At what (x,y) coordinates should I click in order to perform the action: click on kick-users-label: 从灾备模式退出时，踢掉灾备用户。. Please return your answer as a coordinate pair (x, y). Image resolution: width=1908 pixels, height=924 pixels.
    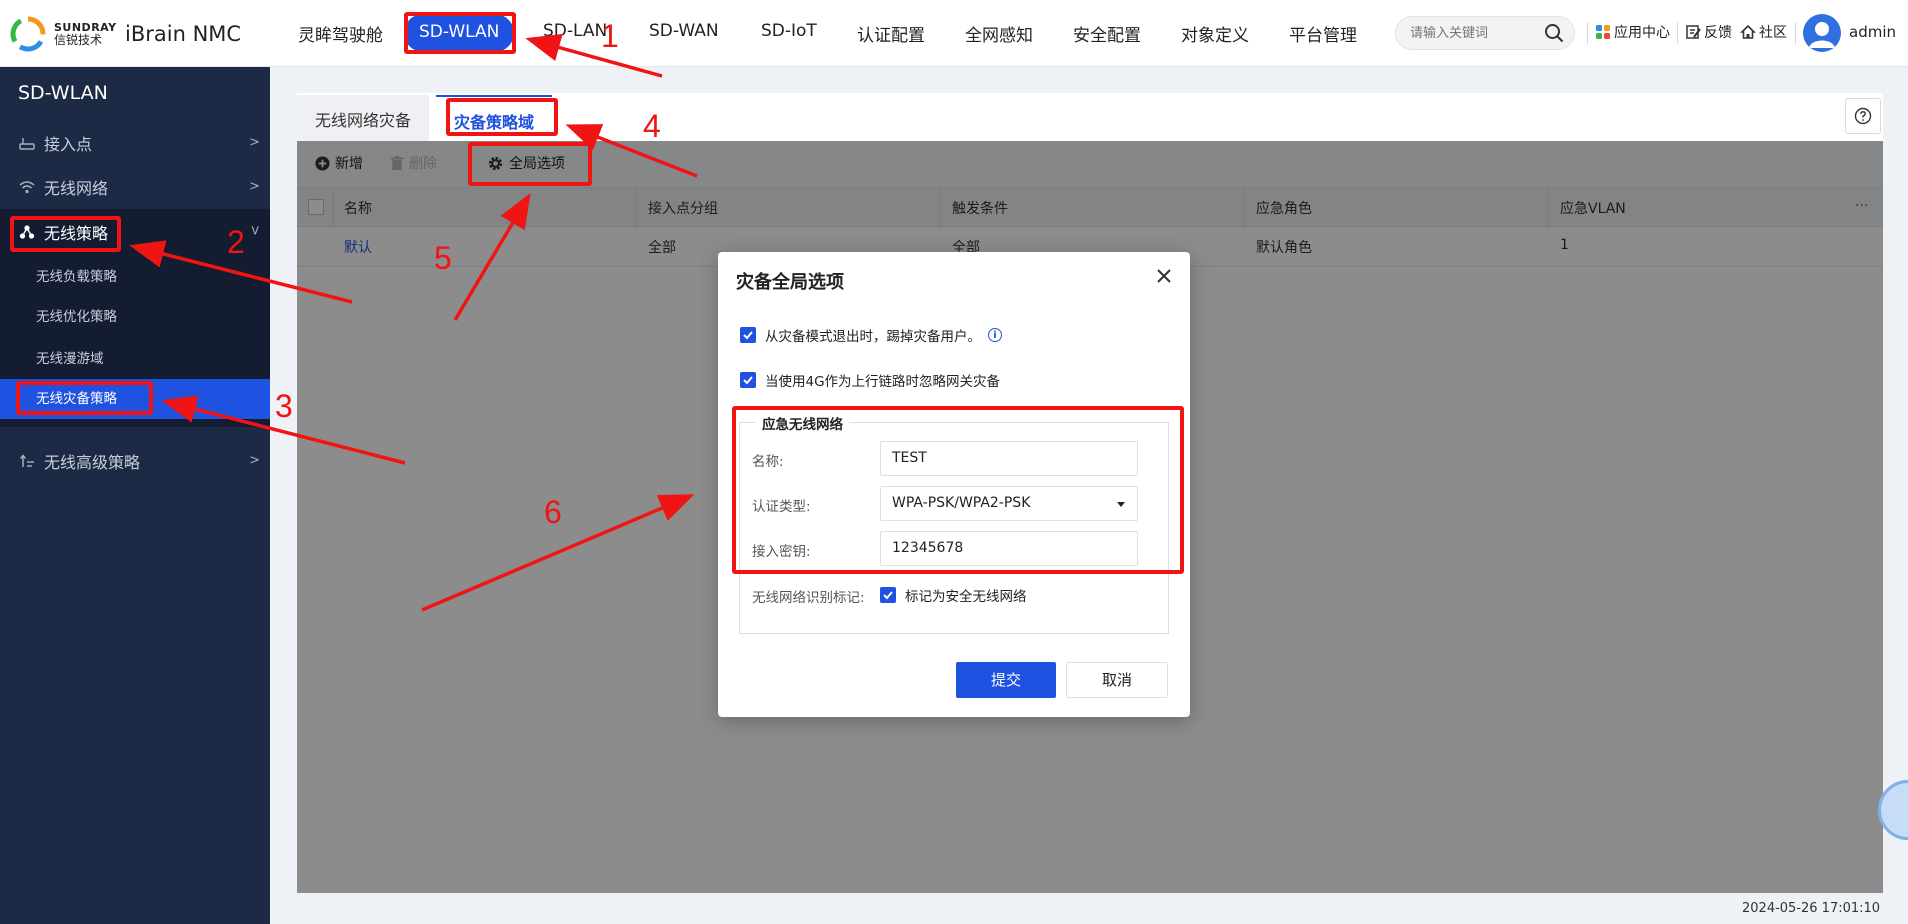
    Looking at the image, I should click on (873, 337).